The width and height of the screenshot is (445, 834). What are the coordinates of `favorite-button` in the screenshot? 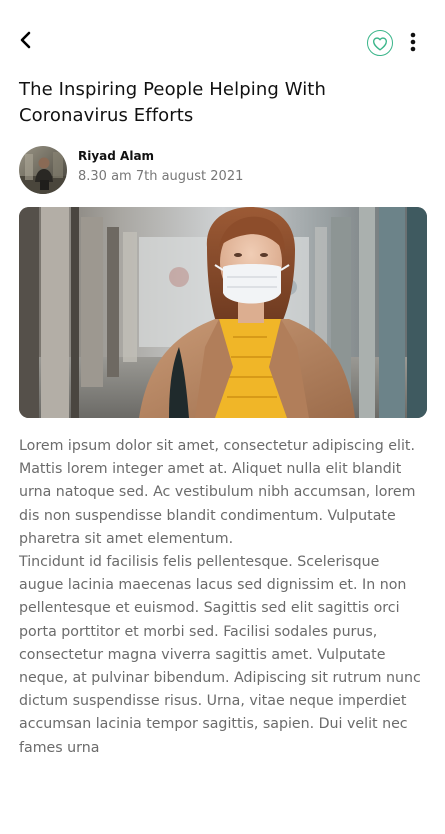 It's located at (380, 43).